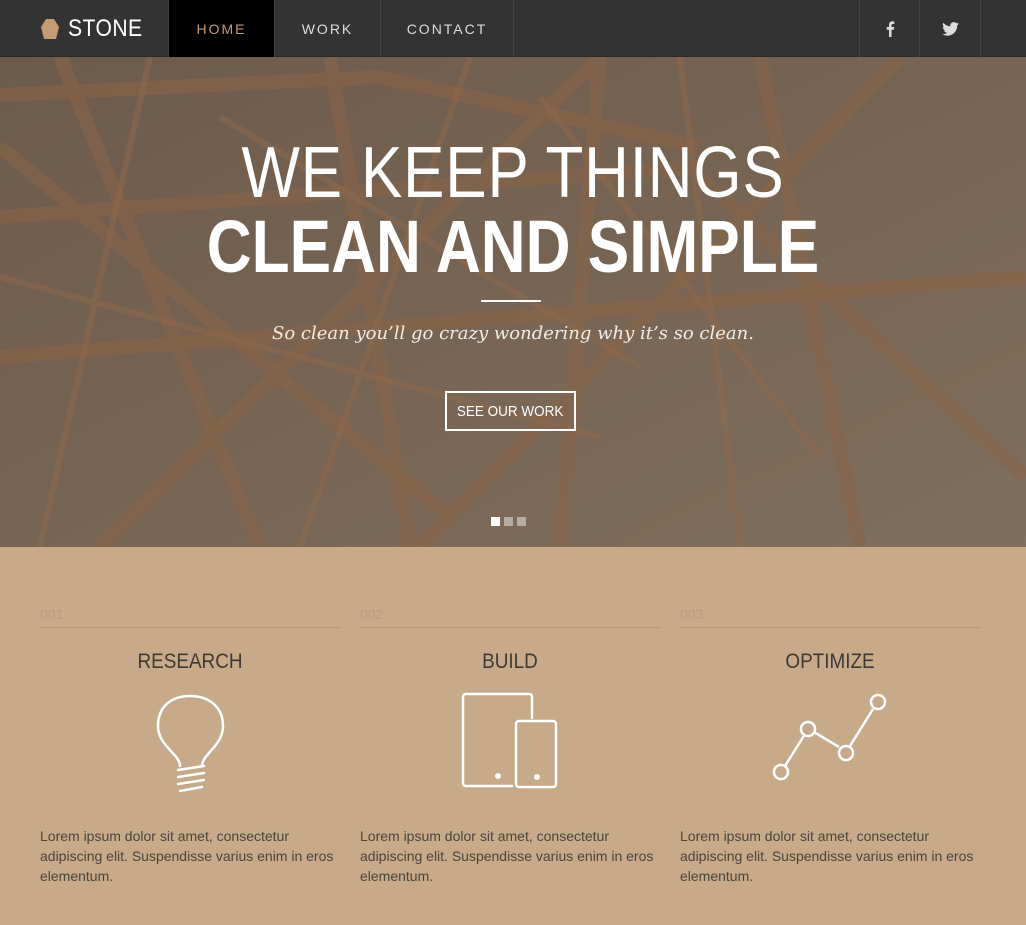 This screenshot has height=925, width=1026. What do you see at coordinates (221, 28) in the screenshot?
I see `nav-home: HOME` at bounding box center [221, 28].